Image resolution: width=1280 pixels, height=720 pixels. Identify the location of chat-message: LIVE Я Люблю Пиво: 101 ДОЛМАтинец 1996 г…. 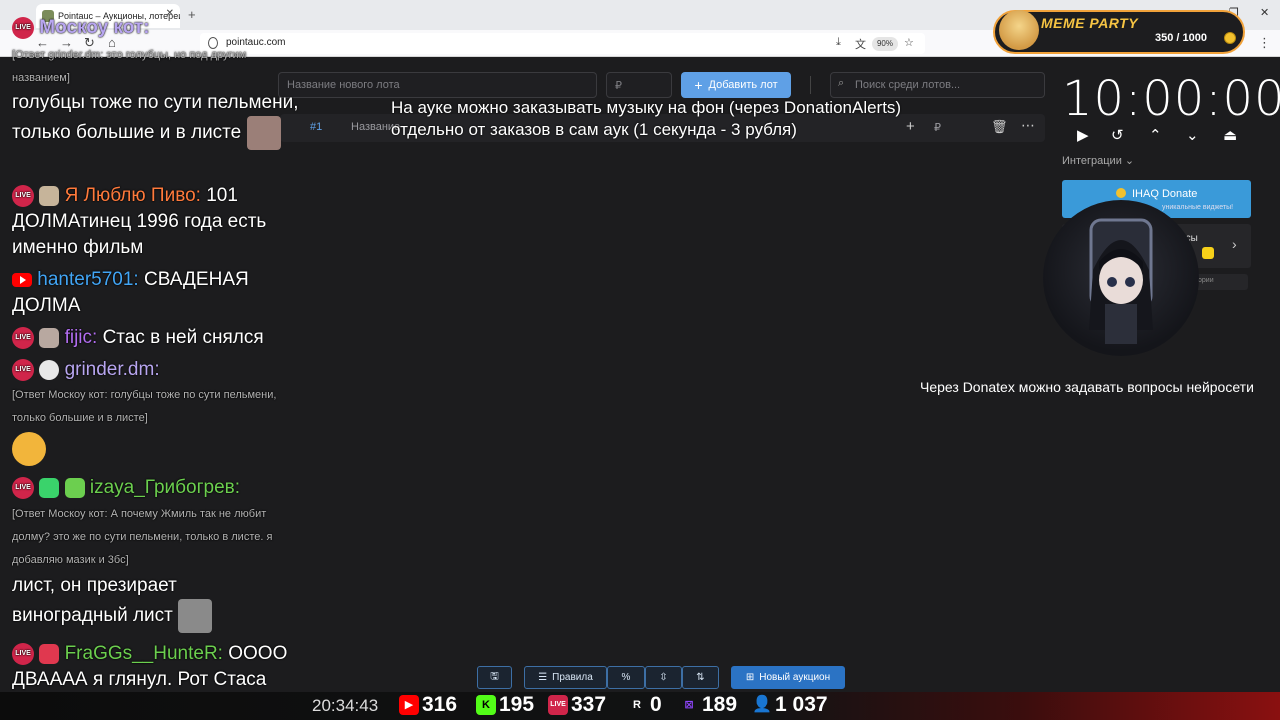
(158, 222).